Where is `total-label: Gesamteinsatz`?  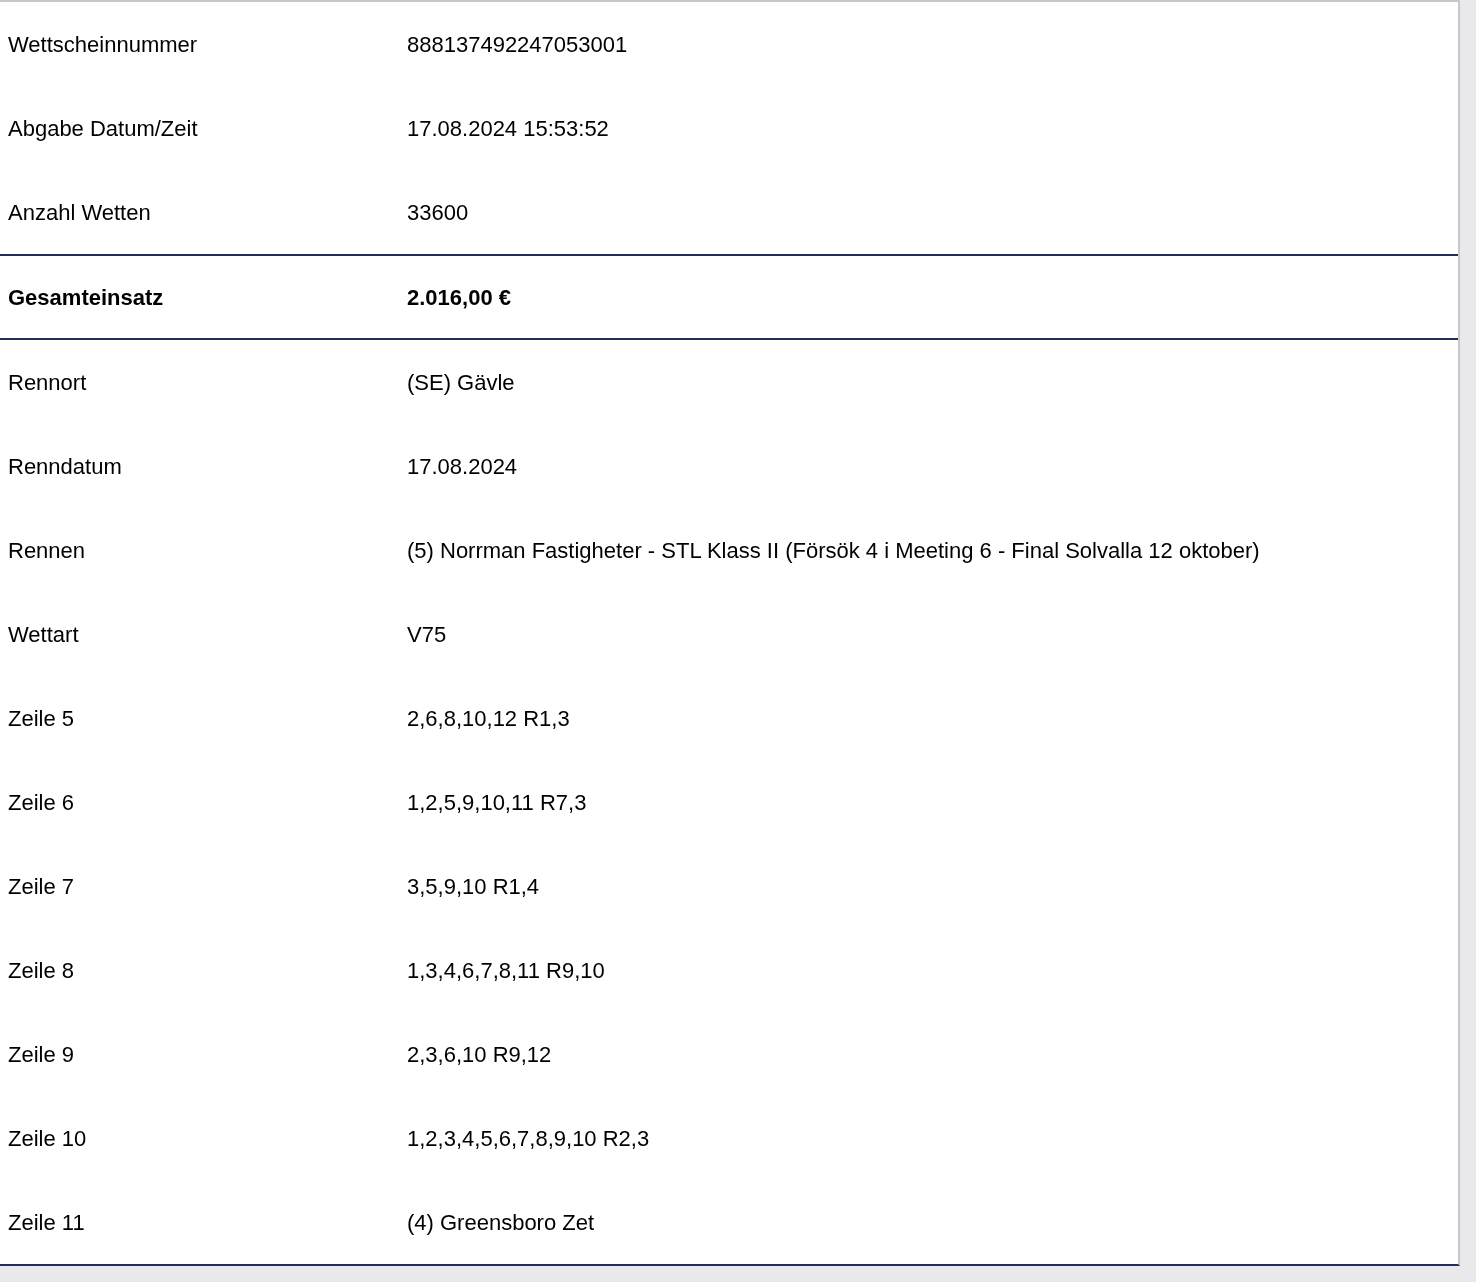
total-label: Gesamteinsatz is located at coordinates (86, 297).